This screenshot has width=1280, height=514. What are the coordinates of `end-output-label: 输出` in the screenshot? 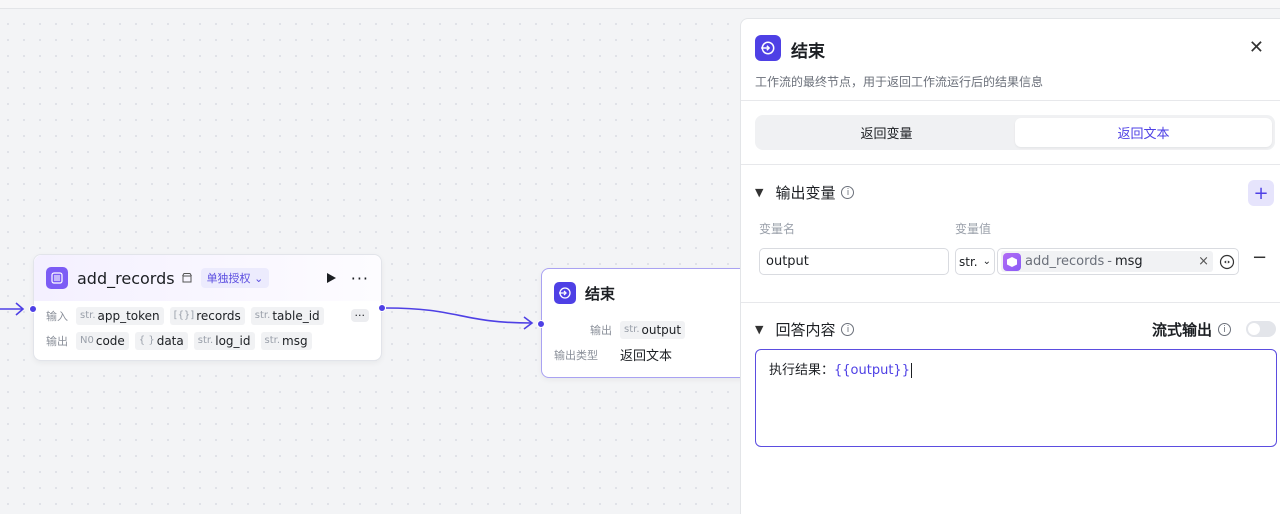 It's located at (601, 330).